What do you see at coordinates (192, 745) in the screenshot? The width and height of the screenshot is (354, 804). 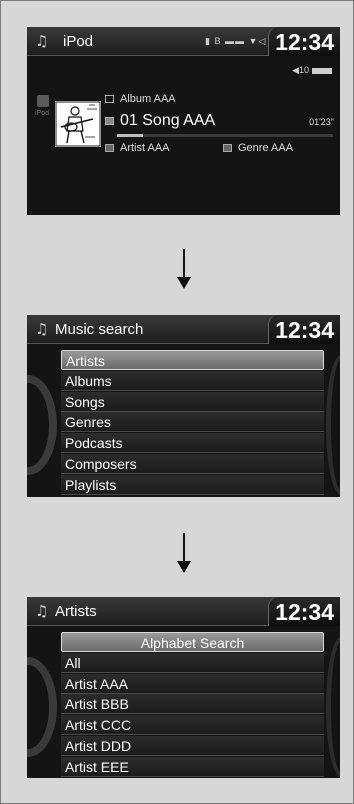 I see `list-item-artist-ddd: Artist DDD` at bounding box center [192, 745].